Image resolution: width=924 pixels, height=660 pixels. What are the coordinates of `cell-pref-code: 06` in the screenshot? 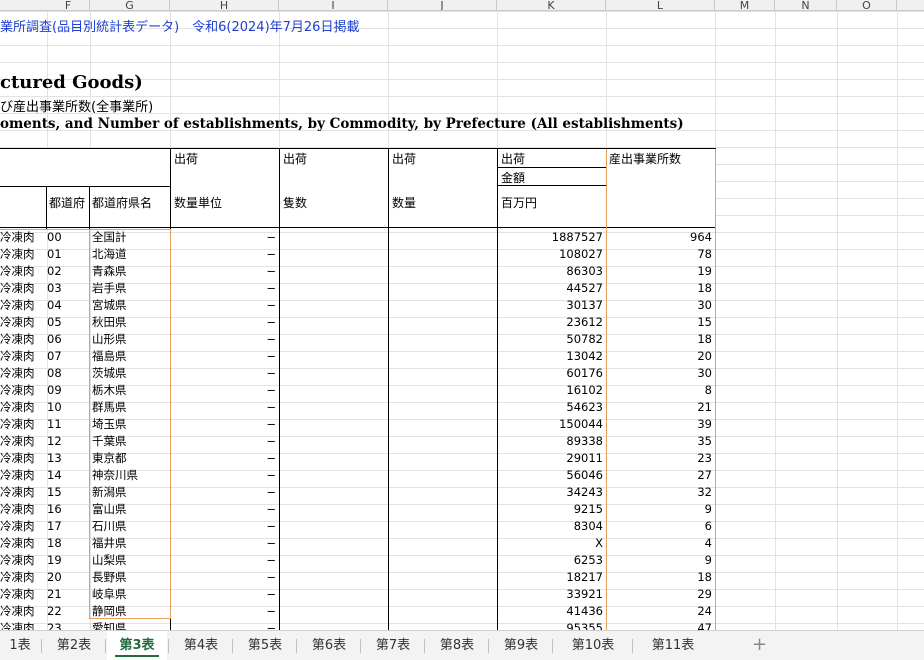 It's located at (68, 339).